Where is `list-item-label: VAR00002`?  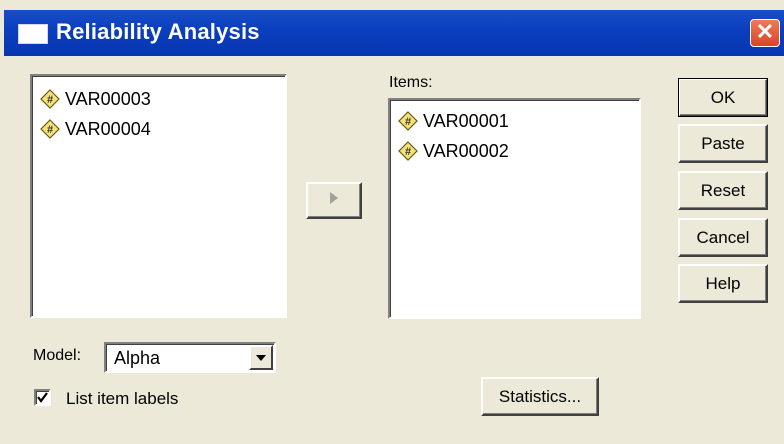 list-item-label: VAR00002 is located at coordinates (466, 150).